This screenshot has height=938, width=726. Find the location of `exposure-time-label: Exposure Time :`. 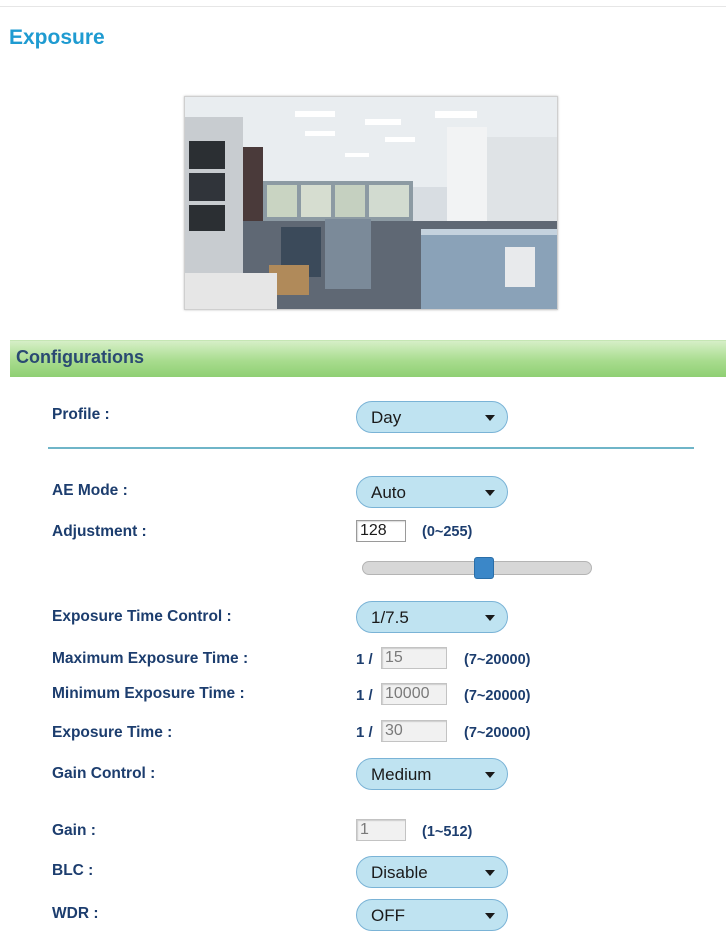

exposure-time-label: Exposure Time : is located at coordinates (112, 732).